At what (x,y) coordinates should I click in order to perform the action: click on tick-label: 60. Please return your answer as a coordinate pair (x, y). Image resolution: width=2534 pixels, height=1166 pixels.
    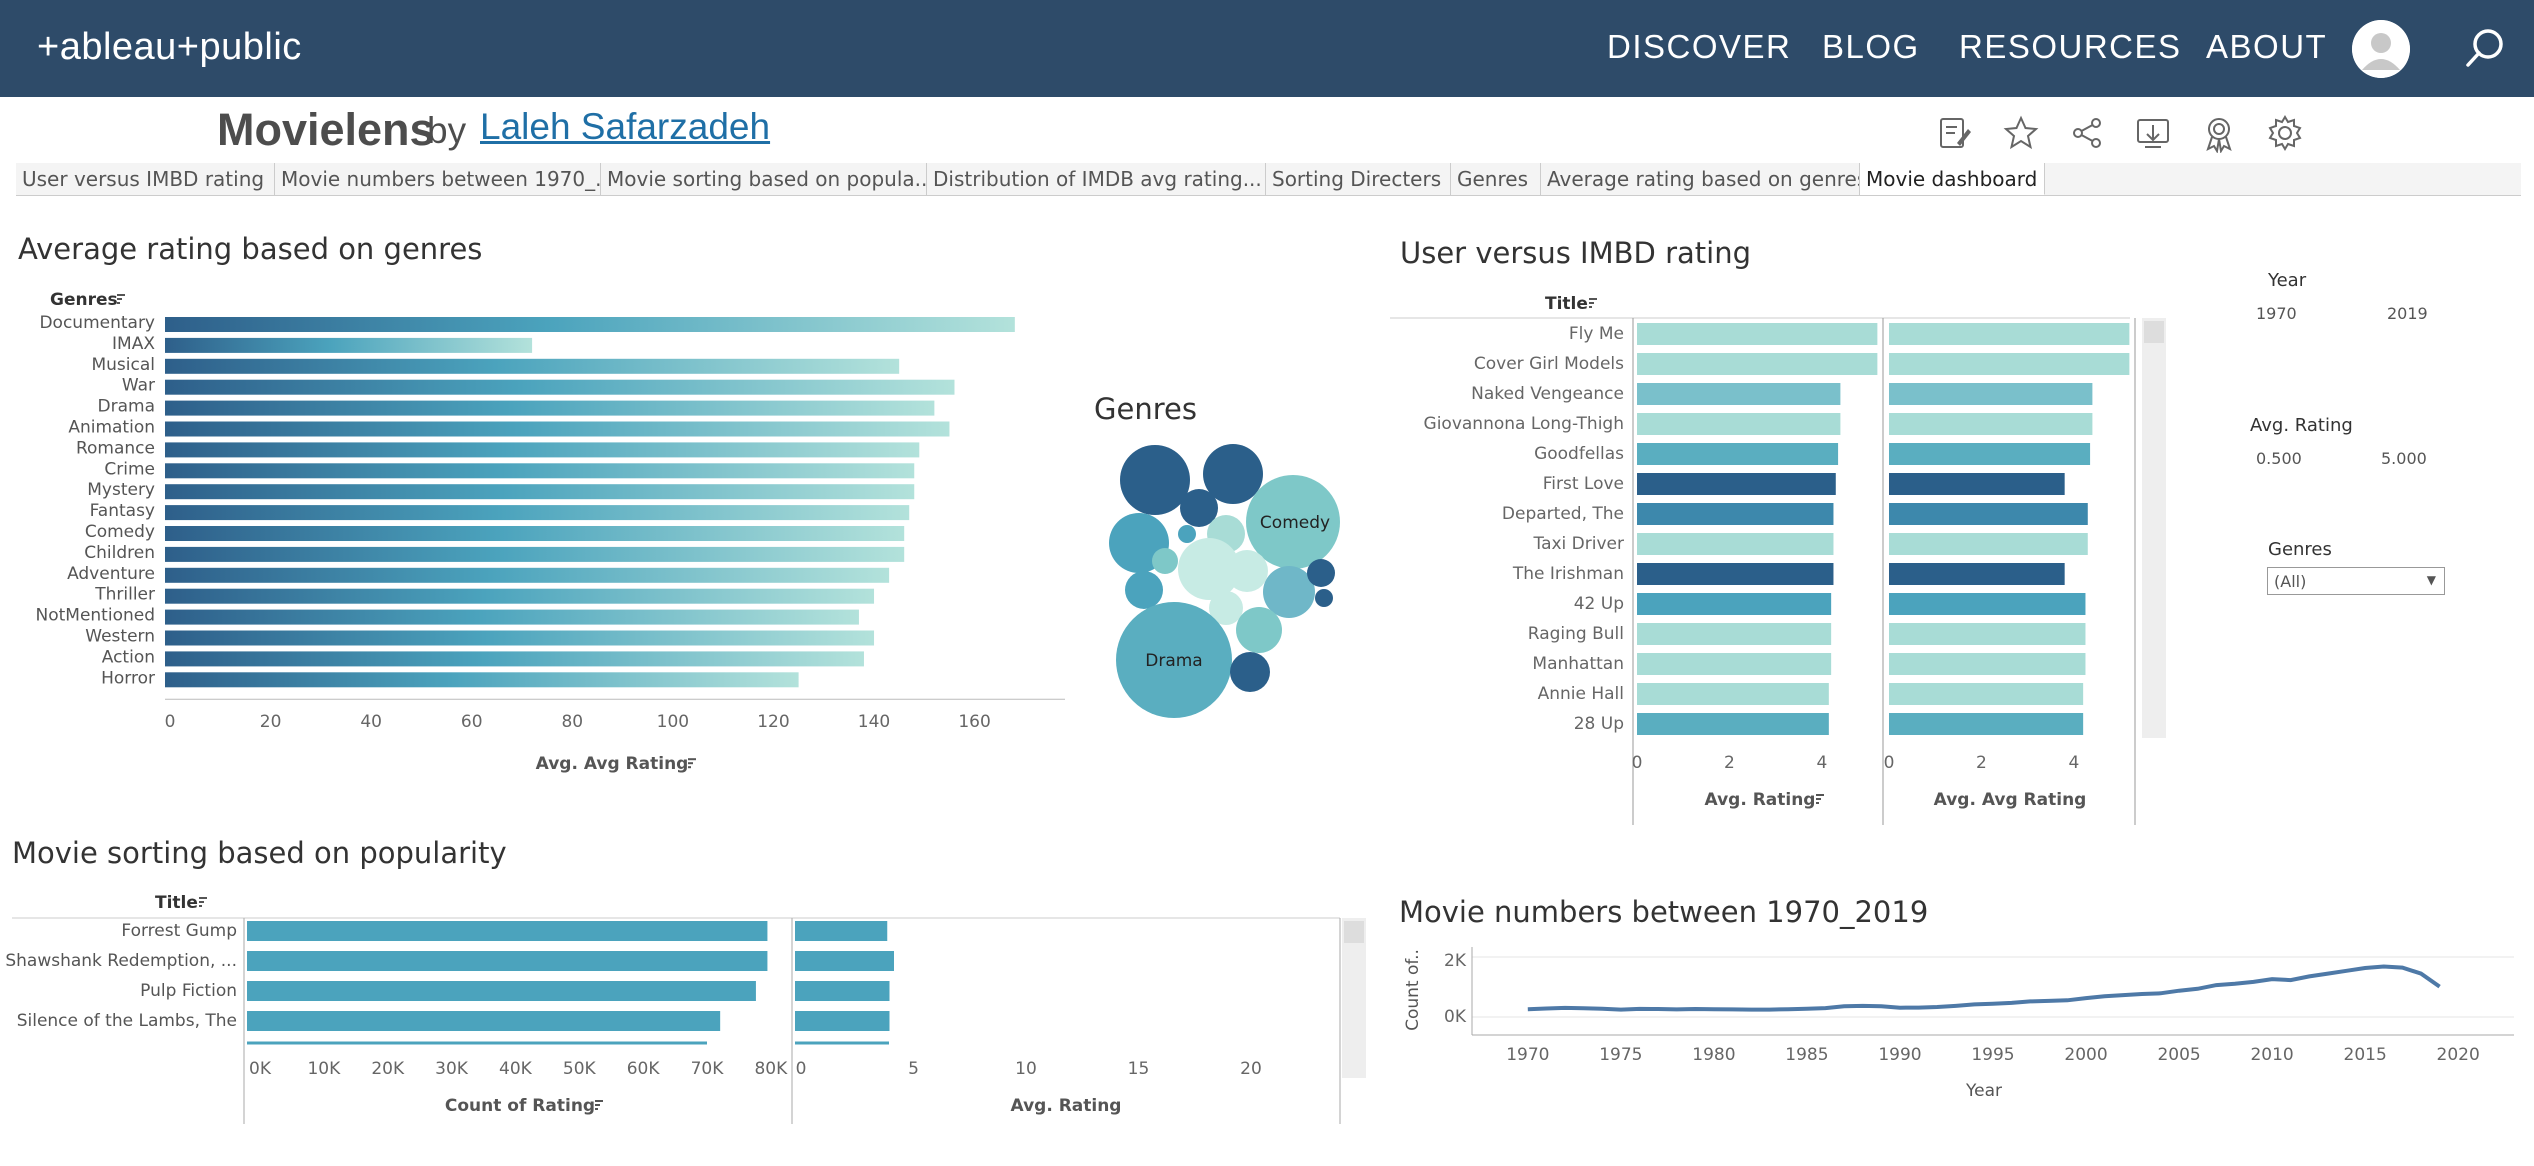
    Looking at the image, I should click on (472, 722).